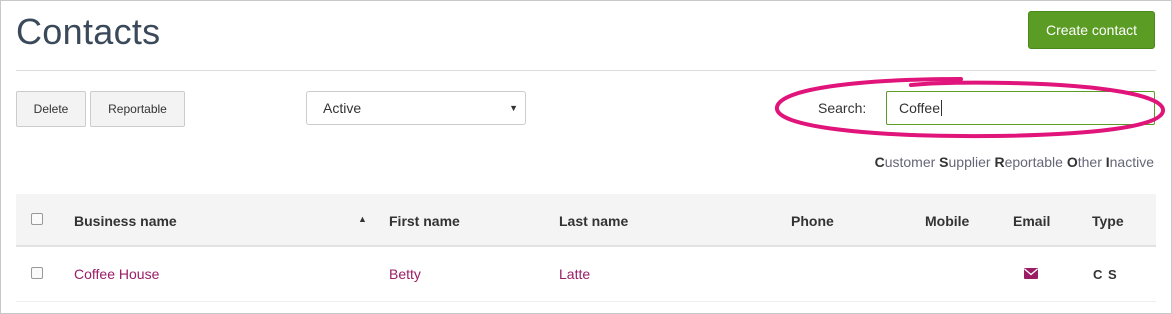 The image size is (1172, 314). Describe the element at coordinates (125, 221) in the screenshot. I see `header-business-name: Business name` at that location.